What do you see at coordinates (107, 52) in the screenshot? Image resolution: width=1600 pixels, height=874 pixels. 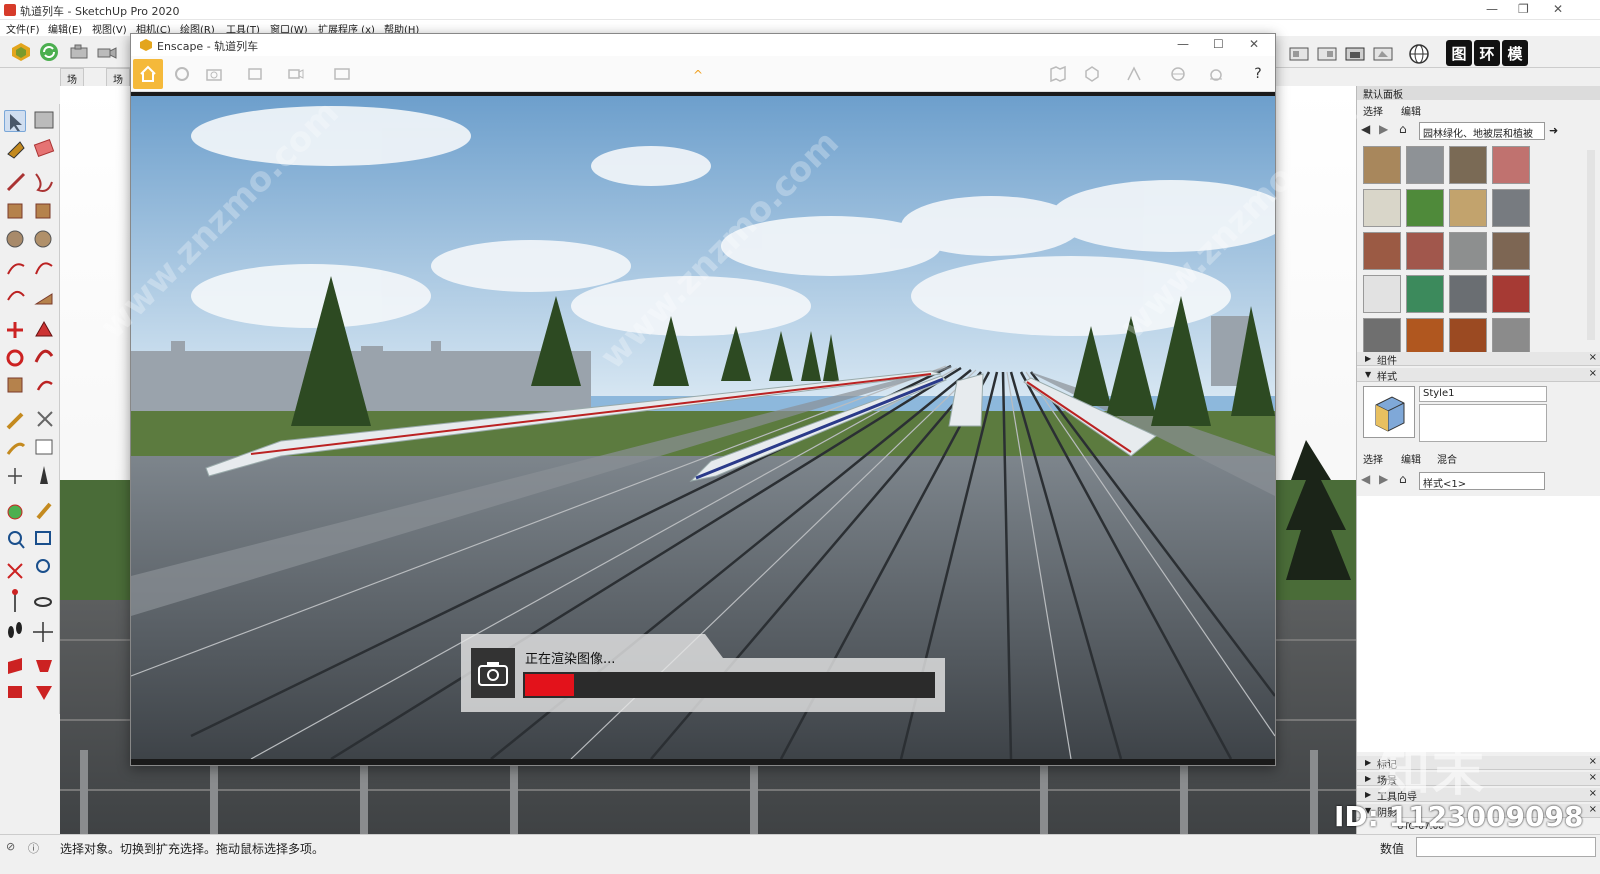 I see `video-camera-icon` at bounding box center [107, 52].